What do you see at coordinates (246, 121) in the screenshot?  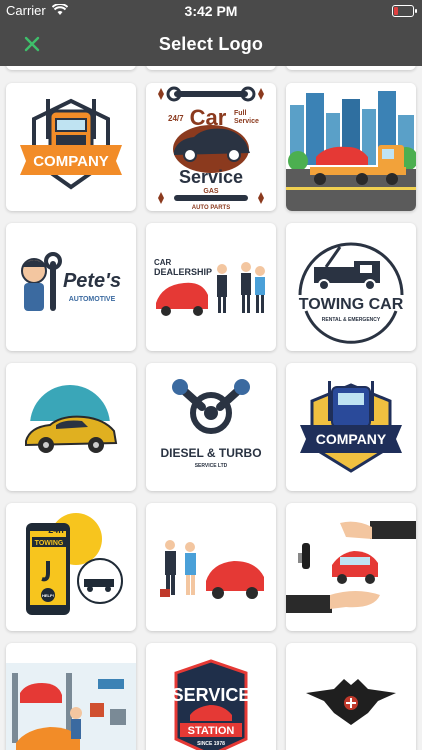 I see `logo-text-service-small: Service` at bounding box center [246, 121].